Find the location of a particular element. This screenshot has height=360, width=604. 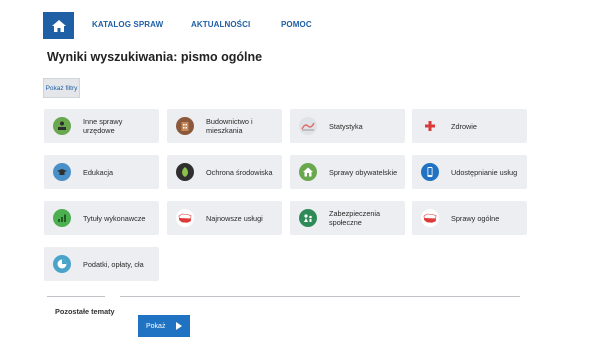

tile-zdrowie: Zdrowie is located at coordinates (469, 126).